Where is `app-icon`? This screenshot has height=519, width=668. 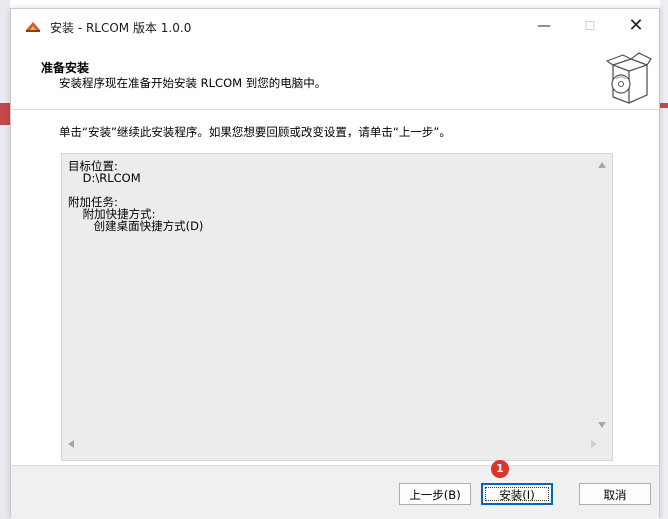 app-icon is located at coordinates (33, 27).